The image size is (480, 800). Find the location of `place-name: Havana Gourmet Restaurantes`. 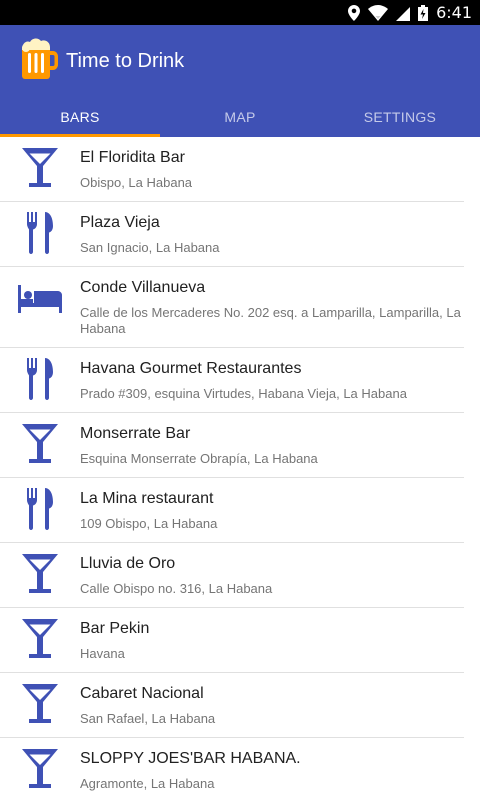

place-name: Havana Gourmet Restaurantes is located at coordinates (191, 368).